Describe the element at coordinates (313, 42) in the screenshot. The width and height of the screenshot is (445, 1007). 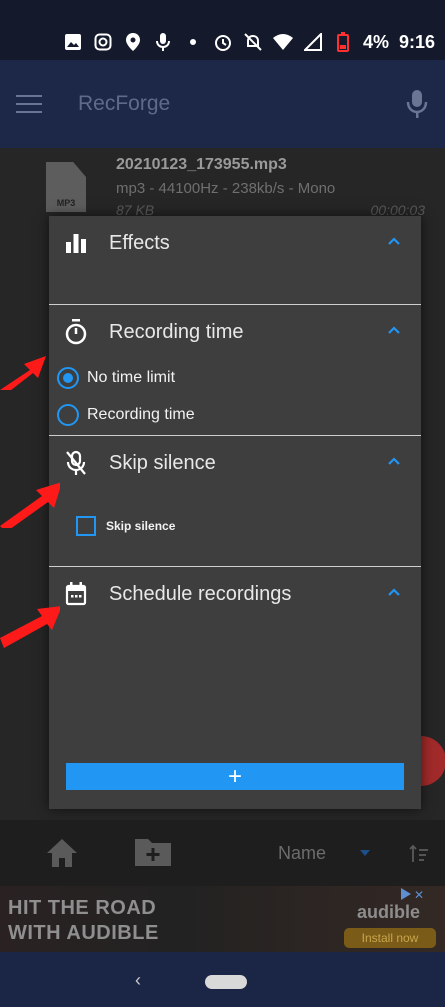
I see `signal-icon` at that location.